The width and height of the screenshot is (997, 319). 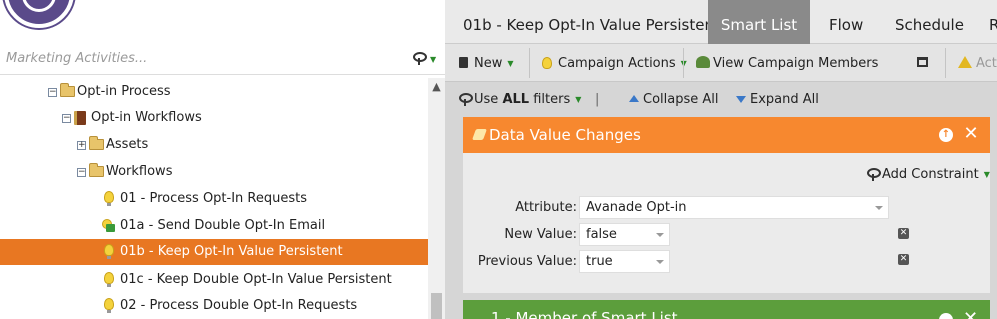 I want to click on scroll-up-icon: ▲, so click(x=436, y=86).